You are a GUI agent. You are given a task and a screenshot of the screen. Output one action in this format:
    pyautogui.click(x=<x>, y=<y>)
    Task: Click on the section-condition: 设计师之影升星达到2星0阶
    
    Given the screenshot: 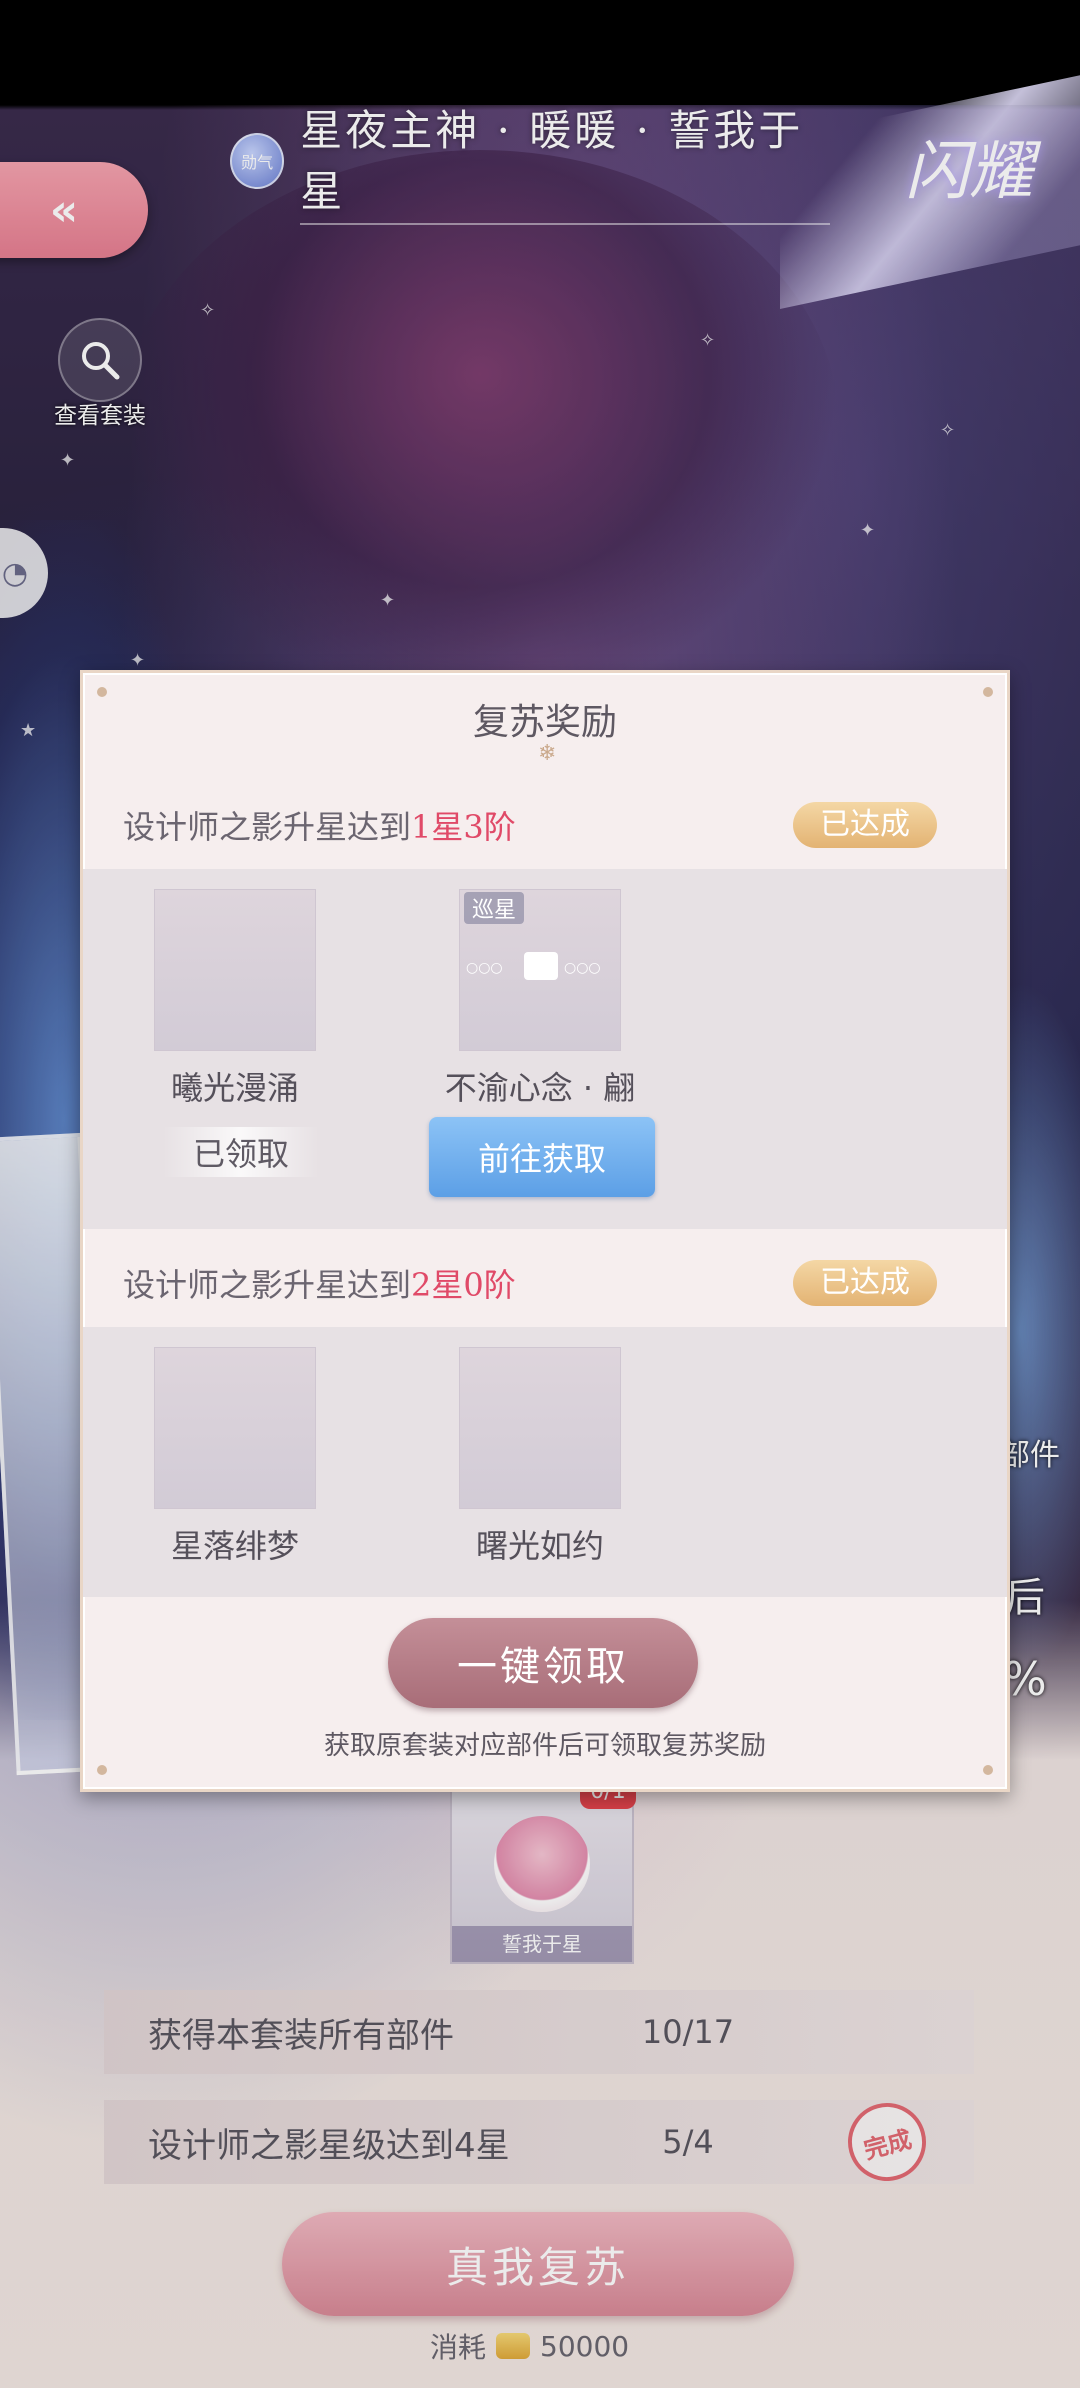 What is the action you would take?
    pyautogui.click(x=319, y=1285)
    